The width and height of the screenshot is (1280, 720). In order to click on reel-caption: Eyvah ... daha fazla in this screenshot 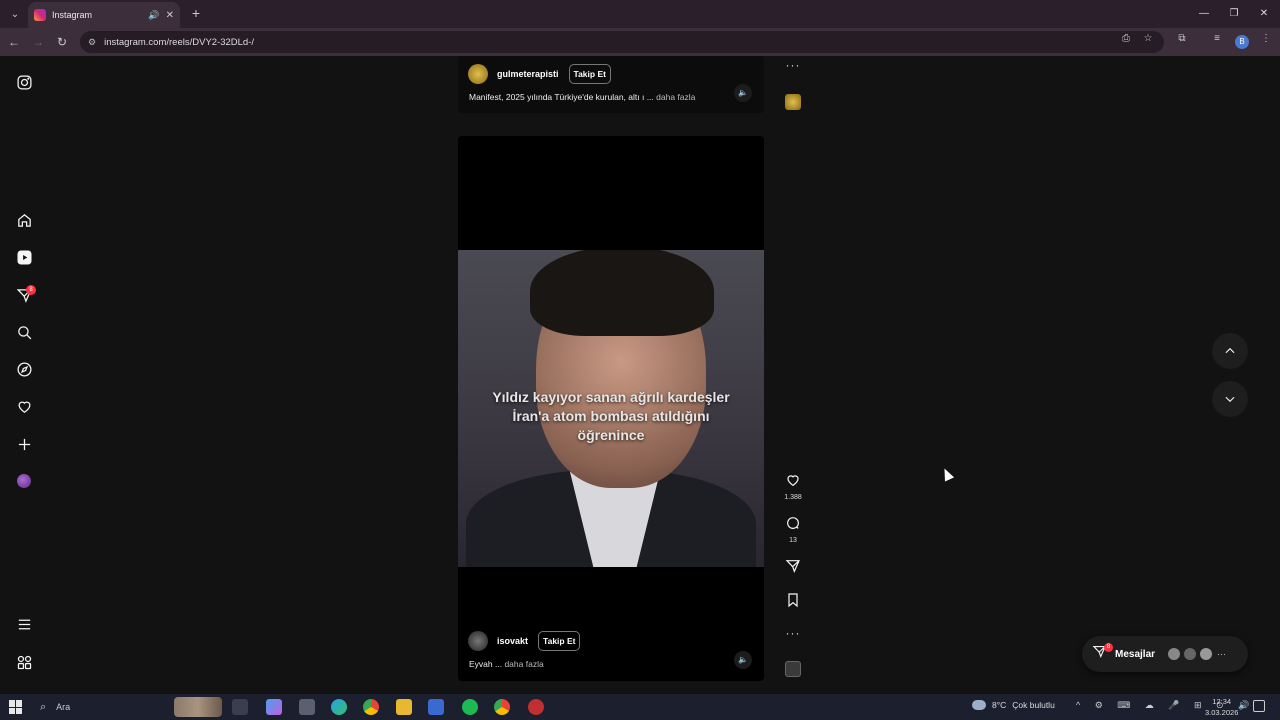, I will do `click(506, 664)`.